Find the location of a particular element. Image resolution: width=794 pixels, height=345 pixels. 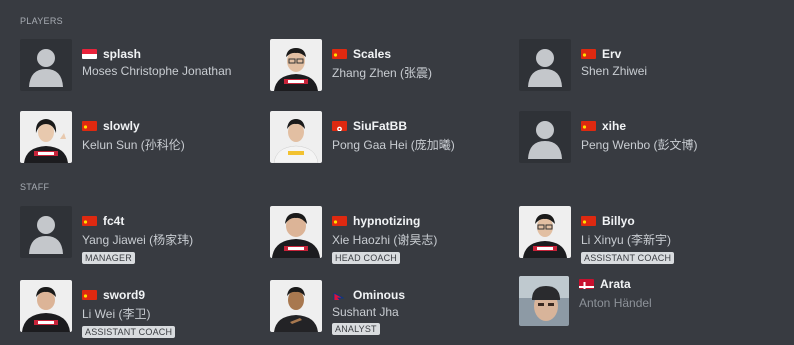

player-nickname: splash is located at coordinates (122, 54).